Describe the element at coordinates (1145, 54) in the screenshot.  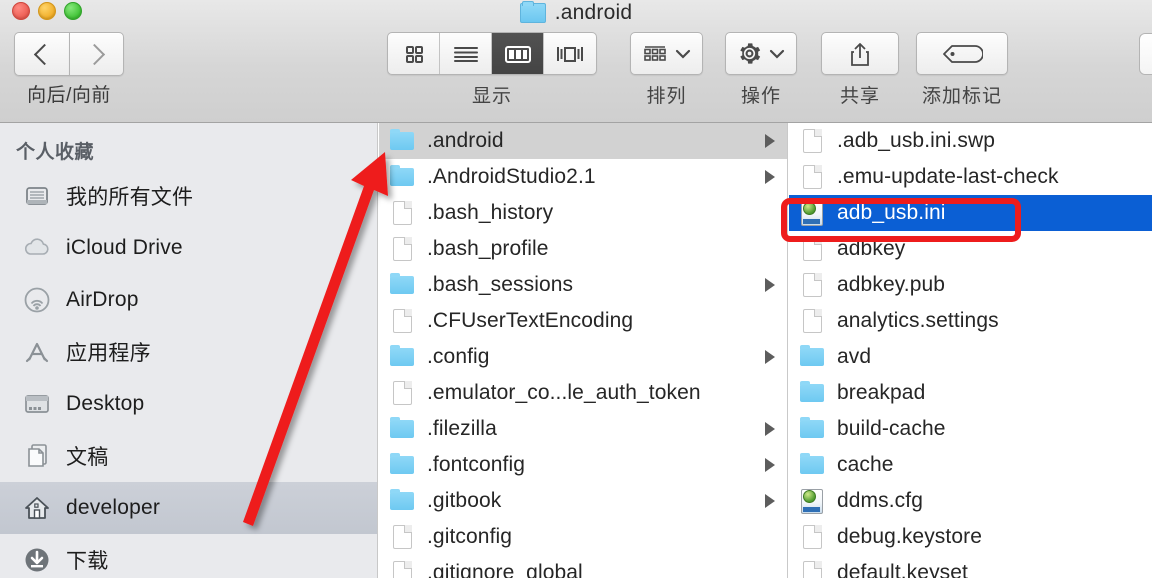
I see `search-field` at that location.